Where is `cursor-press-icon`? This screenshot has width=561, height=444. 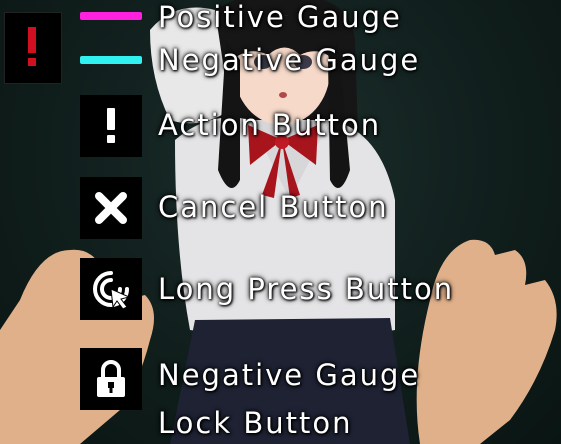
cursor-press-icon is located at coordinates (112, 290).